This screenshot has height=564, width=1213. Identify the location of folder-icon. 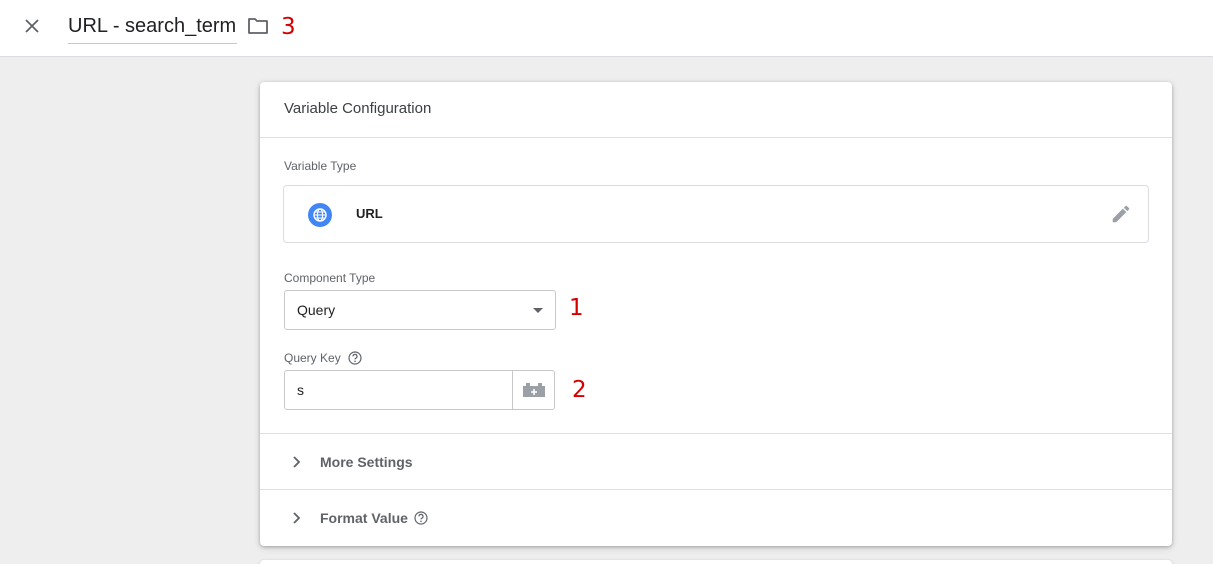
(258, 26).